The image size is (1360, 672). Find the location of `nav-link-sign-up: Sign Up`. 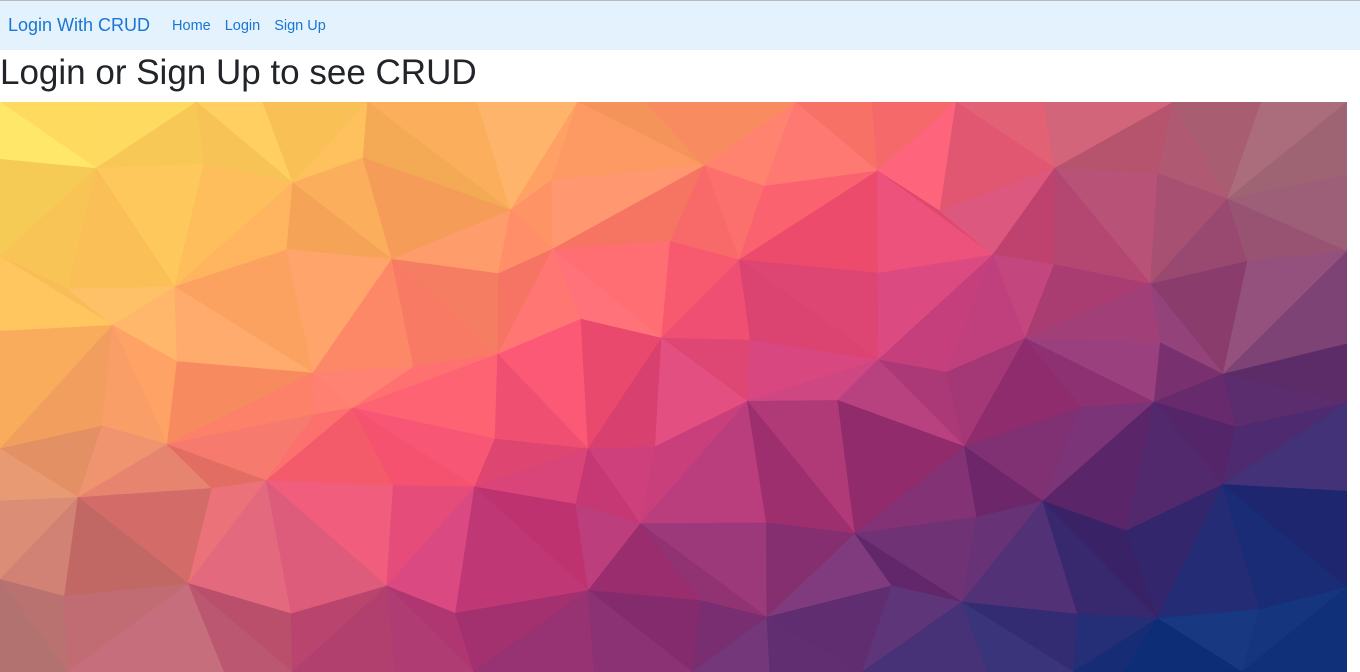

nav-link-sign-up: Sign Up is located at coordinates (300, 26).